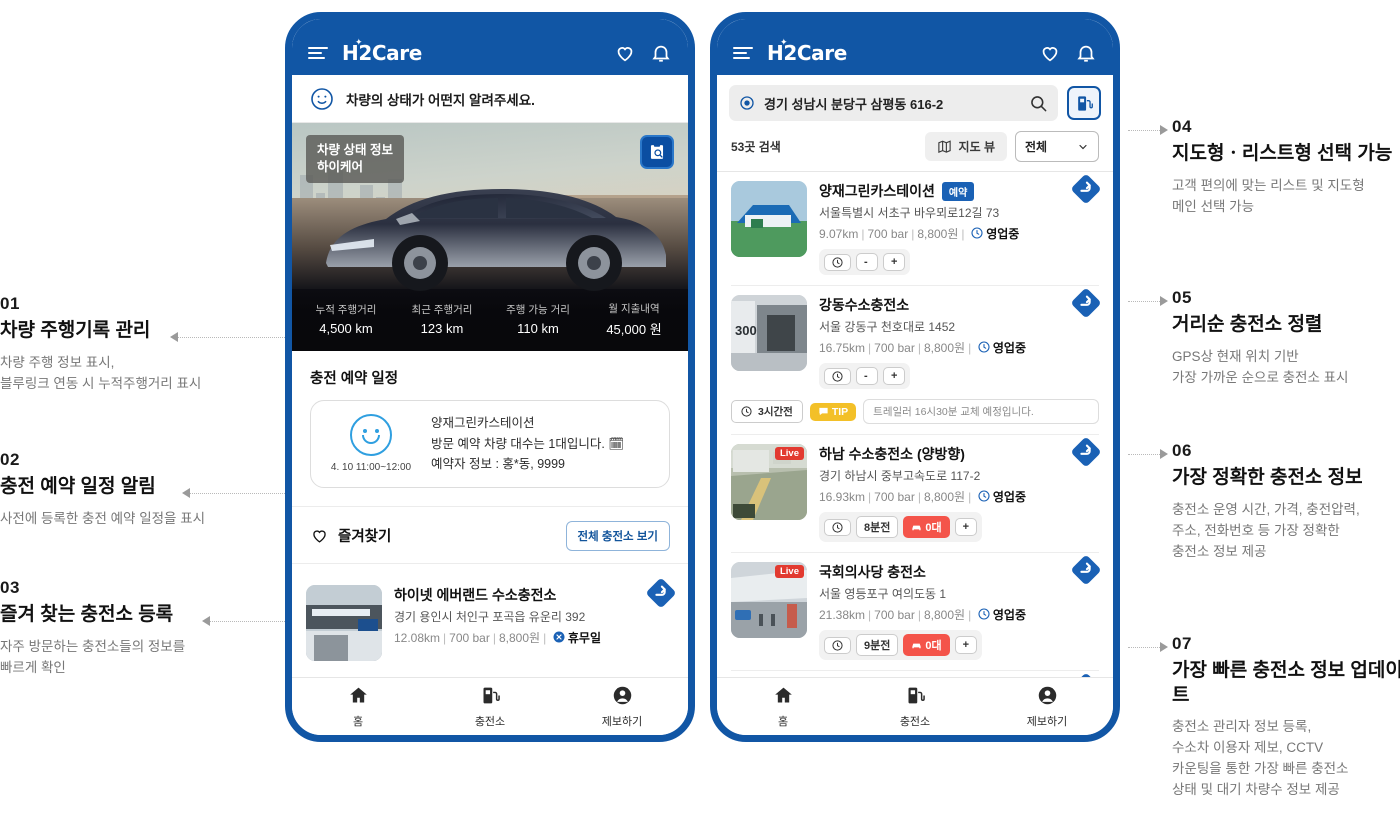  I want to click on app-header: ✦ H2Care, so click(915, 53).